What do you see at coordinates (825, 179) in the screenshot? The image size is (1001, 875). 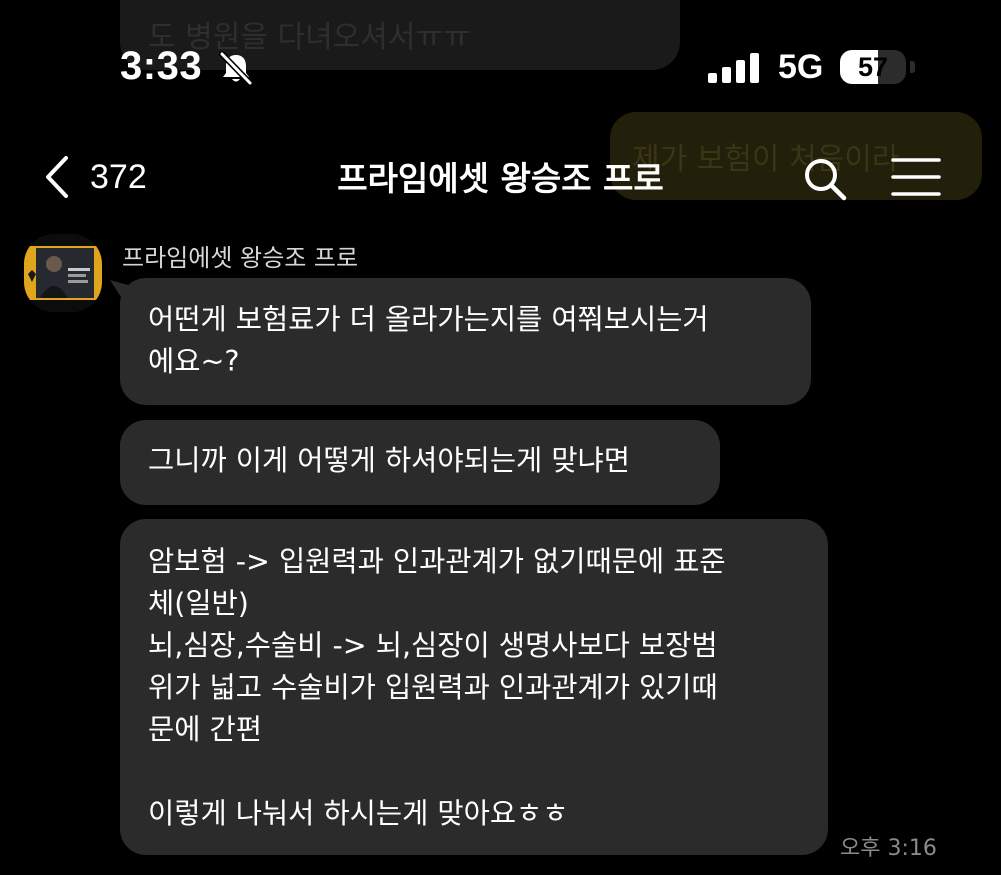 I see `search-icon` at bounding box center [825, 179].